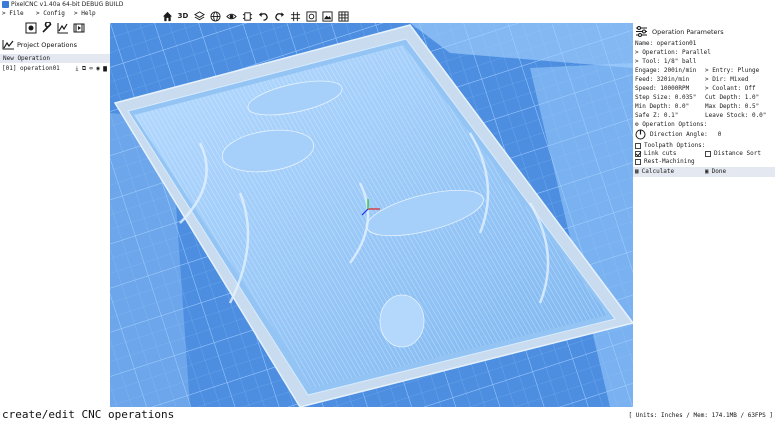  I want to click on toolpath-options-header: Toolpath Options:, so click(670, 146).